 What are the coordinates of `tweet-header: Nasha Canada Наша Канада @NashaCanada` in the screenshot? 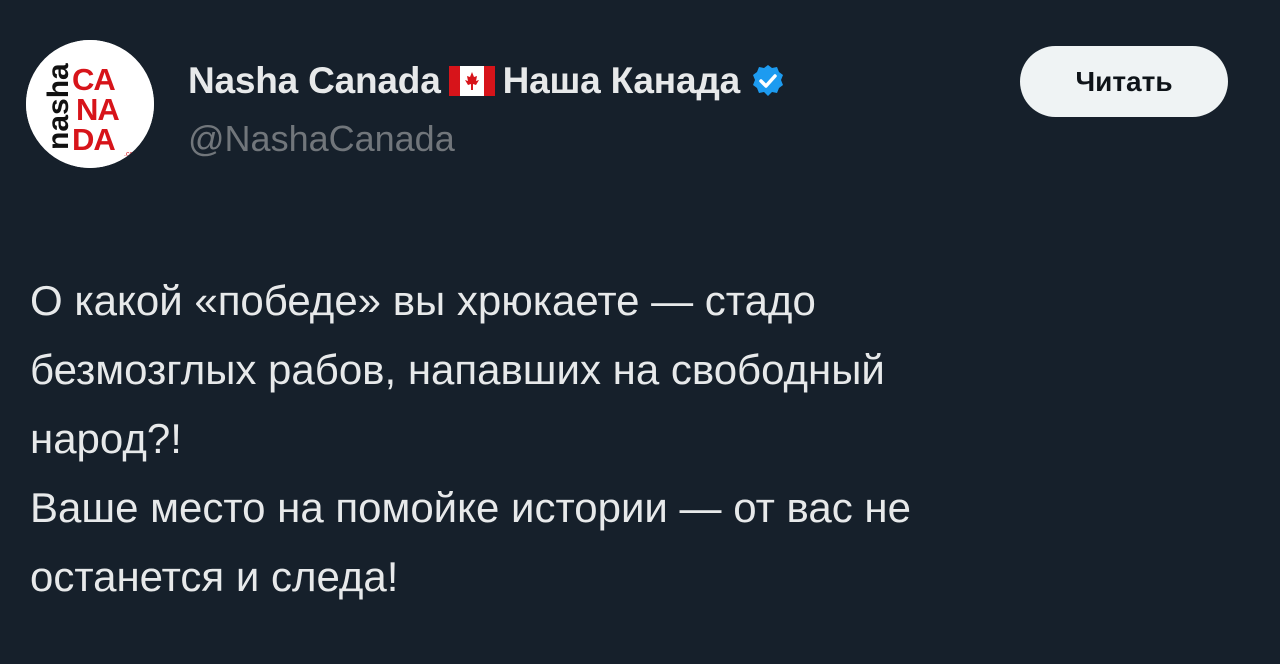 It's located at (588, 107).